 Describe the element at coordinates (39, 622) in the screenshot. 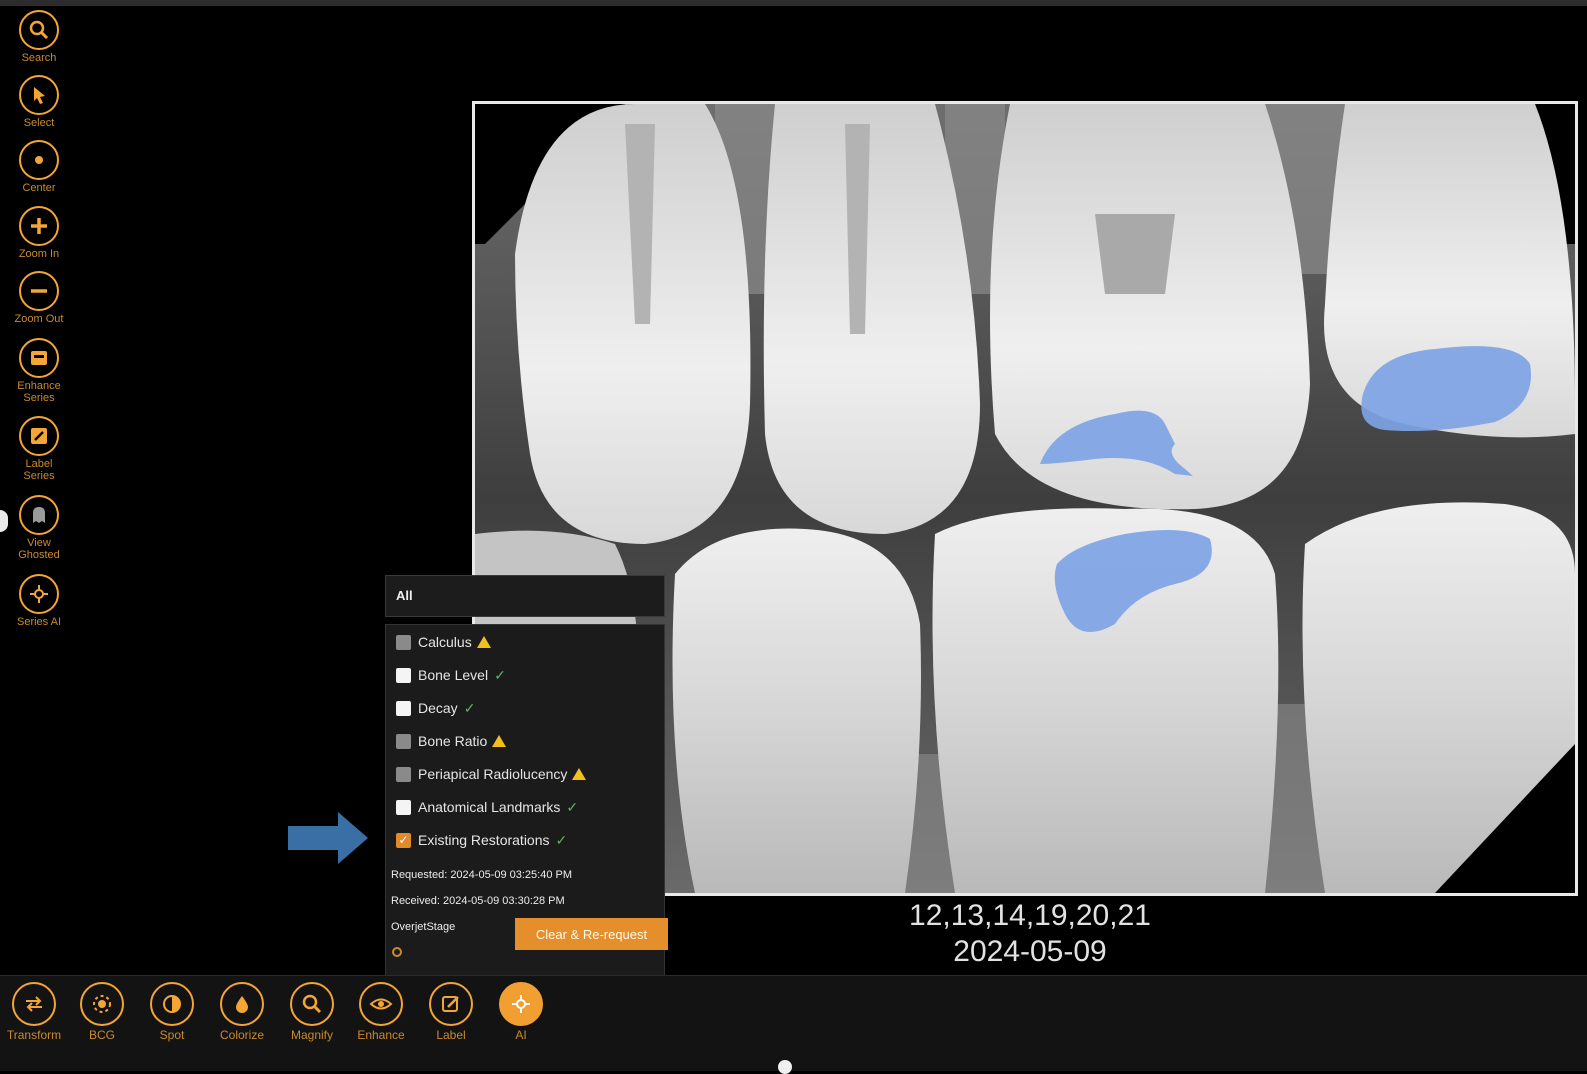

I see `tool-label: Series AI` at that location.